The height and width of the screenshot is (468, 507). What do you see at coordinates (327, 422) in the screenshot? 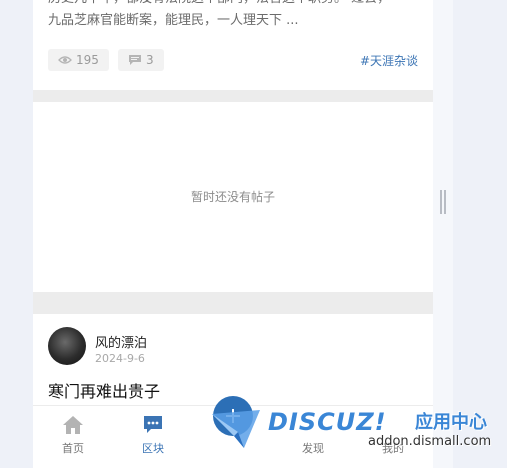
I see `watermark-brand: DISCUZ!` at bounding box center [327, 422].